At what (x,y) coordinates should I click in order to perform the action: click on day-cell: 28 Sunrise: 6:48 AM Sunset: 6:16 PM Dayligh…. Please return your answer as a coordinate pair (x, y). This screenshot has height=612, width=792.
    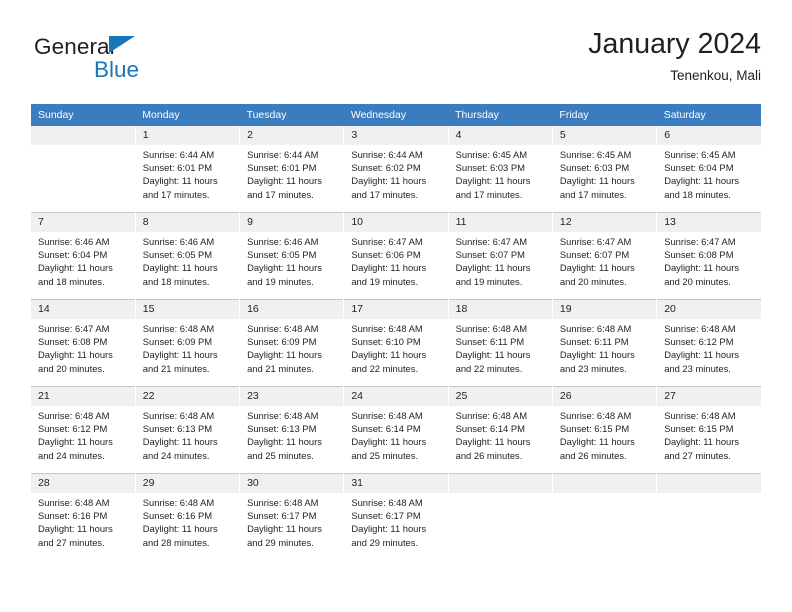
    Looking at the image, I should click on (83, 516).